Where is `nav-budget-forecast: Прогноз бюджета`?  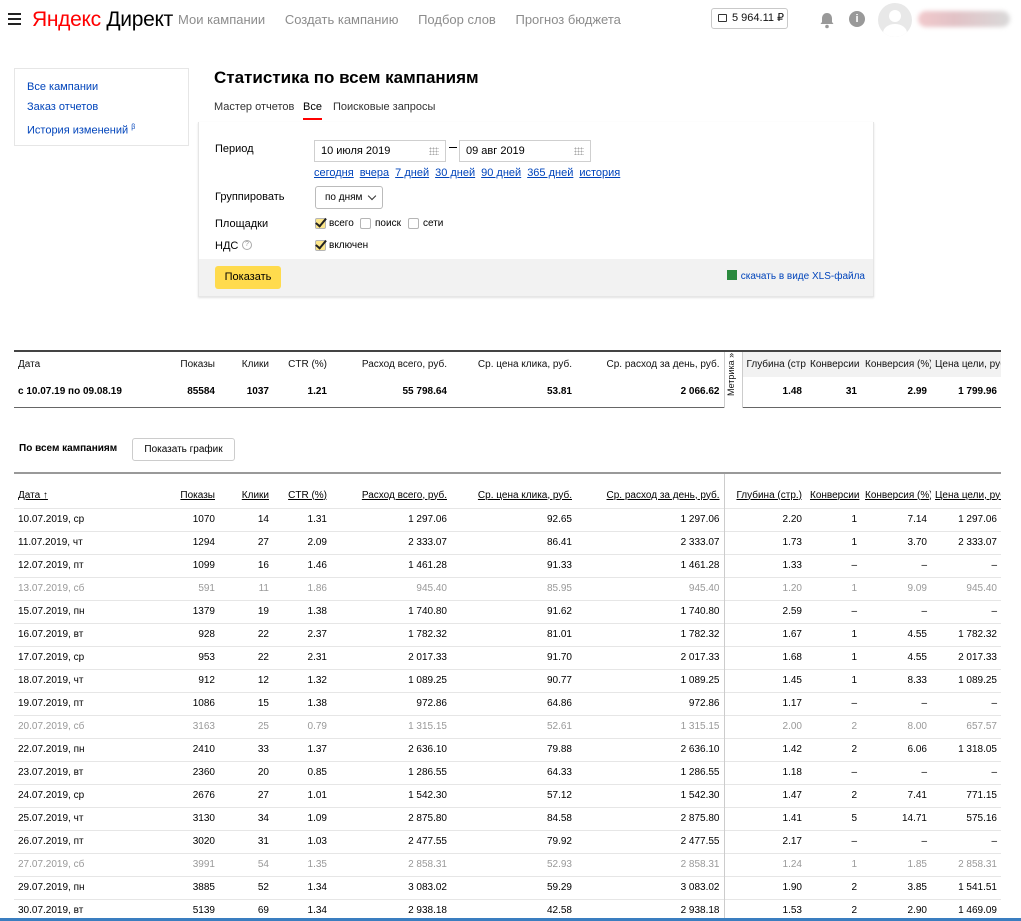 nav-budget-forecast: Прогноз бюджета is located at coordinates (567, 19).